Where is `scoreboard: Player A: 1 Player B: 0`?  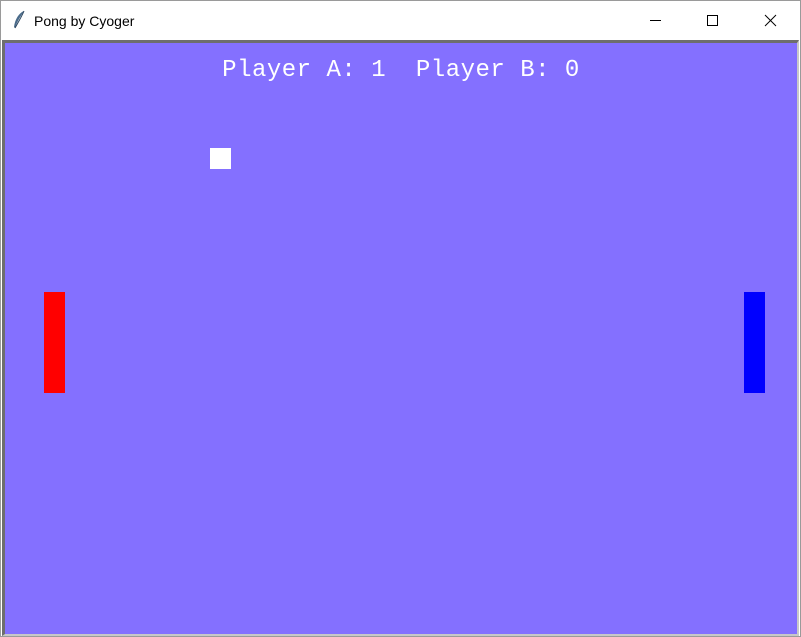 scoreboard: Player A: 1 Player B: 0 is located at coordinates (401, 70).